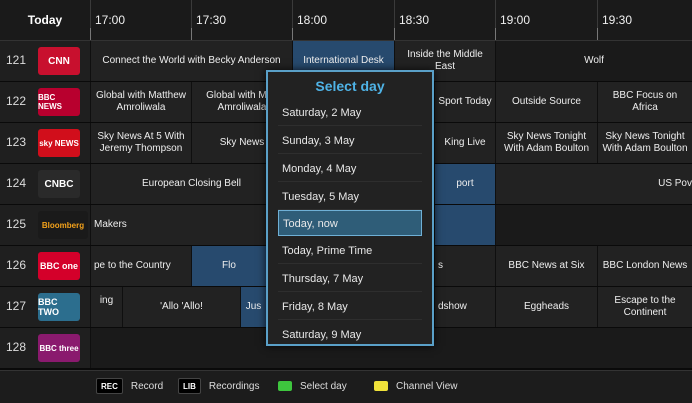 The width and height of the screenshot is (692, 403). What do you see at coordinates (191, 184) in the screenshot?
I see `program-cell: European Closing Bell` at bounding box center [191, 184].